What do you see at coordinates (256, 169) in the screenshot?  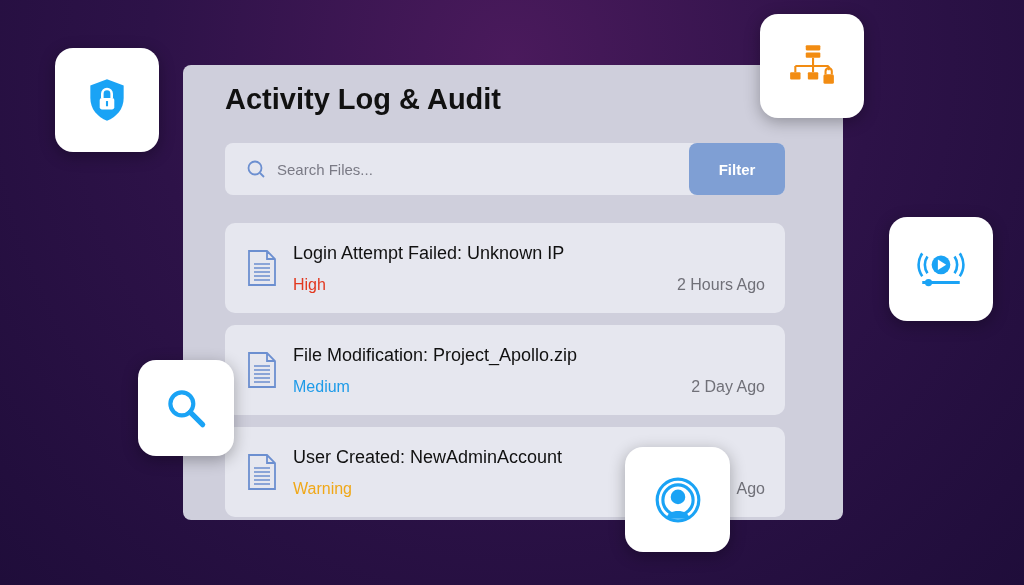 I see `search-icon` at bounding box center [256, 169].